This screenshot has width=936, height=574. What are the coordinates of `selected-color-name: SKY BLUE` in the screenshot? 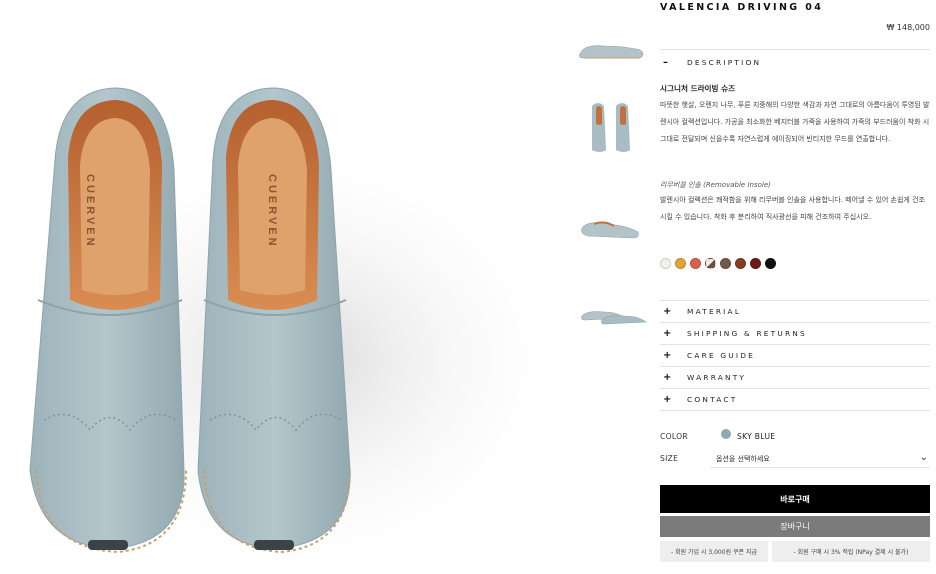 It's located at (756, 436).